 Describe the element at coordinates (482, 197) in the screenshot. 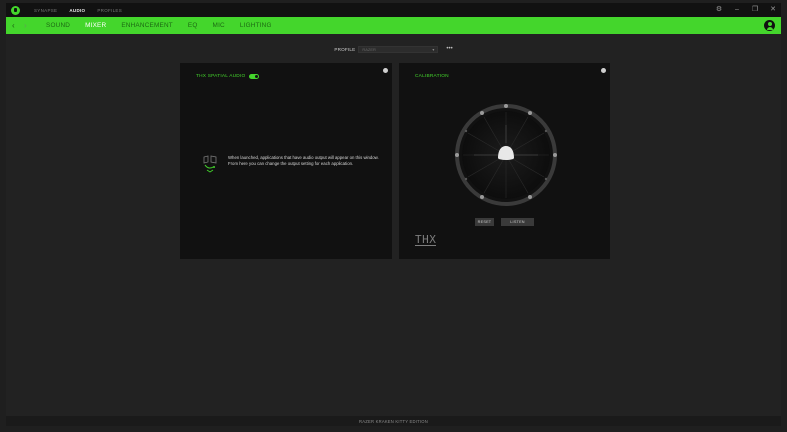

I see `speaker-node-rear-left` at that location.